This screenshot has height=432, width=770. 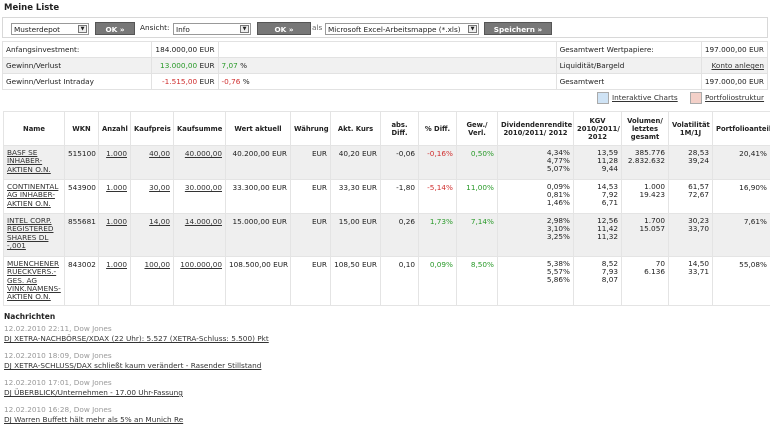 What do you see at coordinates (82, 129) in the screenshot?
I see `column-header: WKN` at bounding box center [82, 129].